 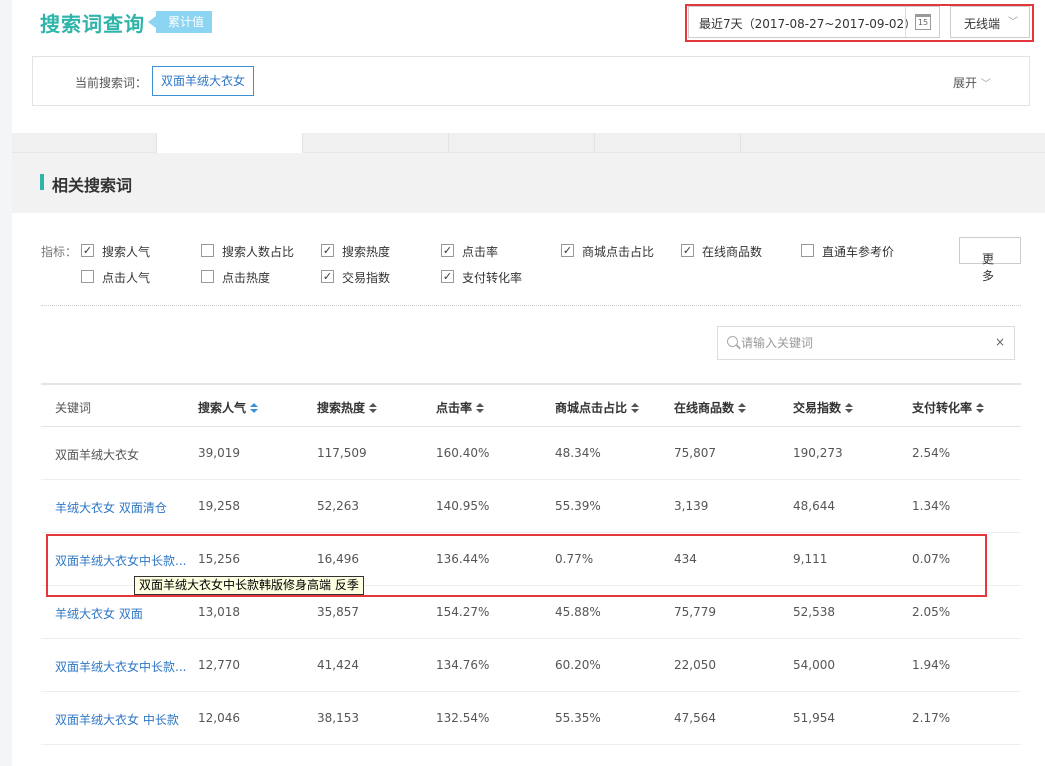 What do you see at coordinates (463, 453) in the screenshot?
I see `table-cell: 160.40%` at bounding box center [463, 453].